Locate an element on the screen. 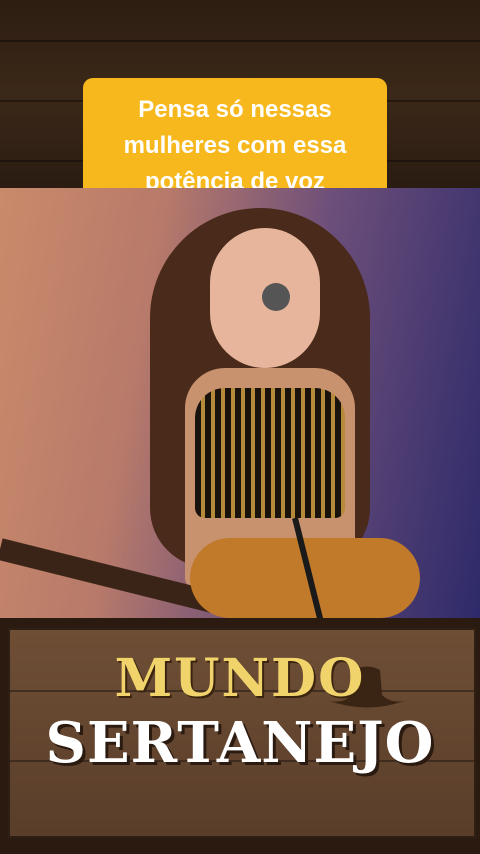 The height and width of the screenshot is (854, 480). singer-top is located at coordinates (270, 453).